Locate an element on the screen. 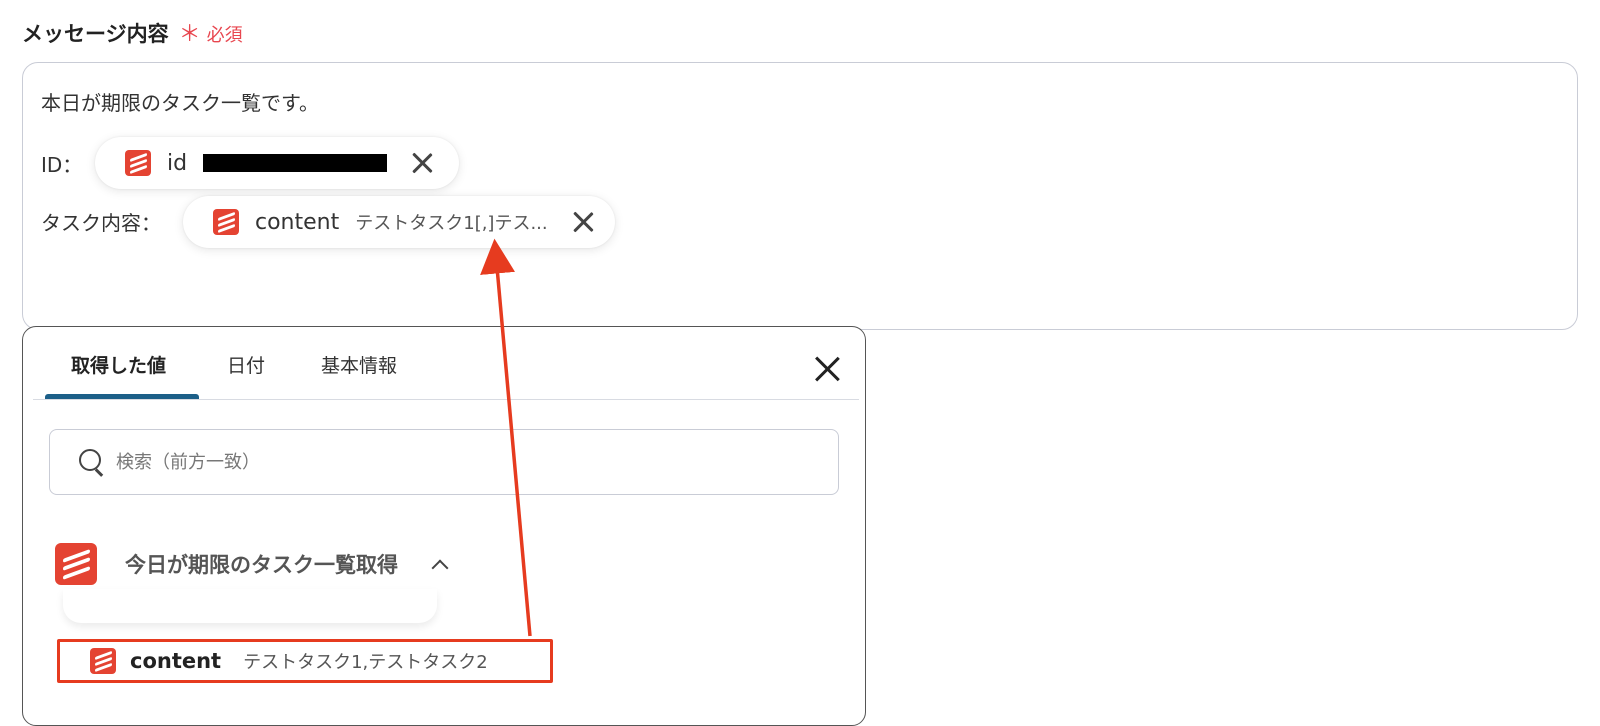  variable-chip-id: id is located at coordinates (277, 163).